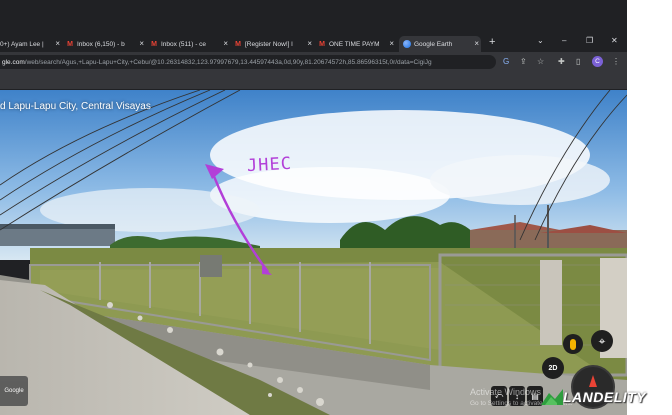 This screenshot has width=672, height=415. What do you see at coordinates (13, 62) in the screenshot?
I see `url-host: gle.com` at bounding box center [13, 62].